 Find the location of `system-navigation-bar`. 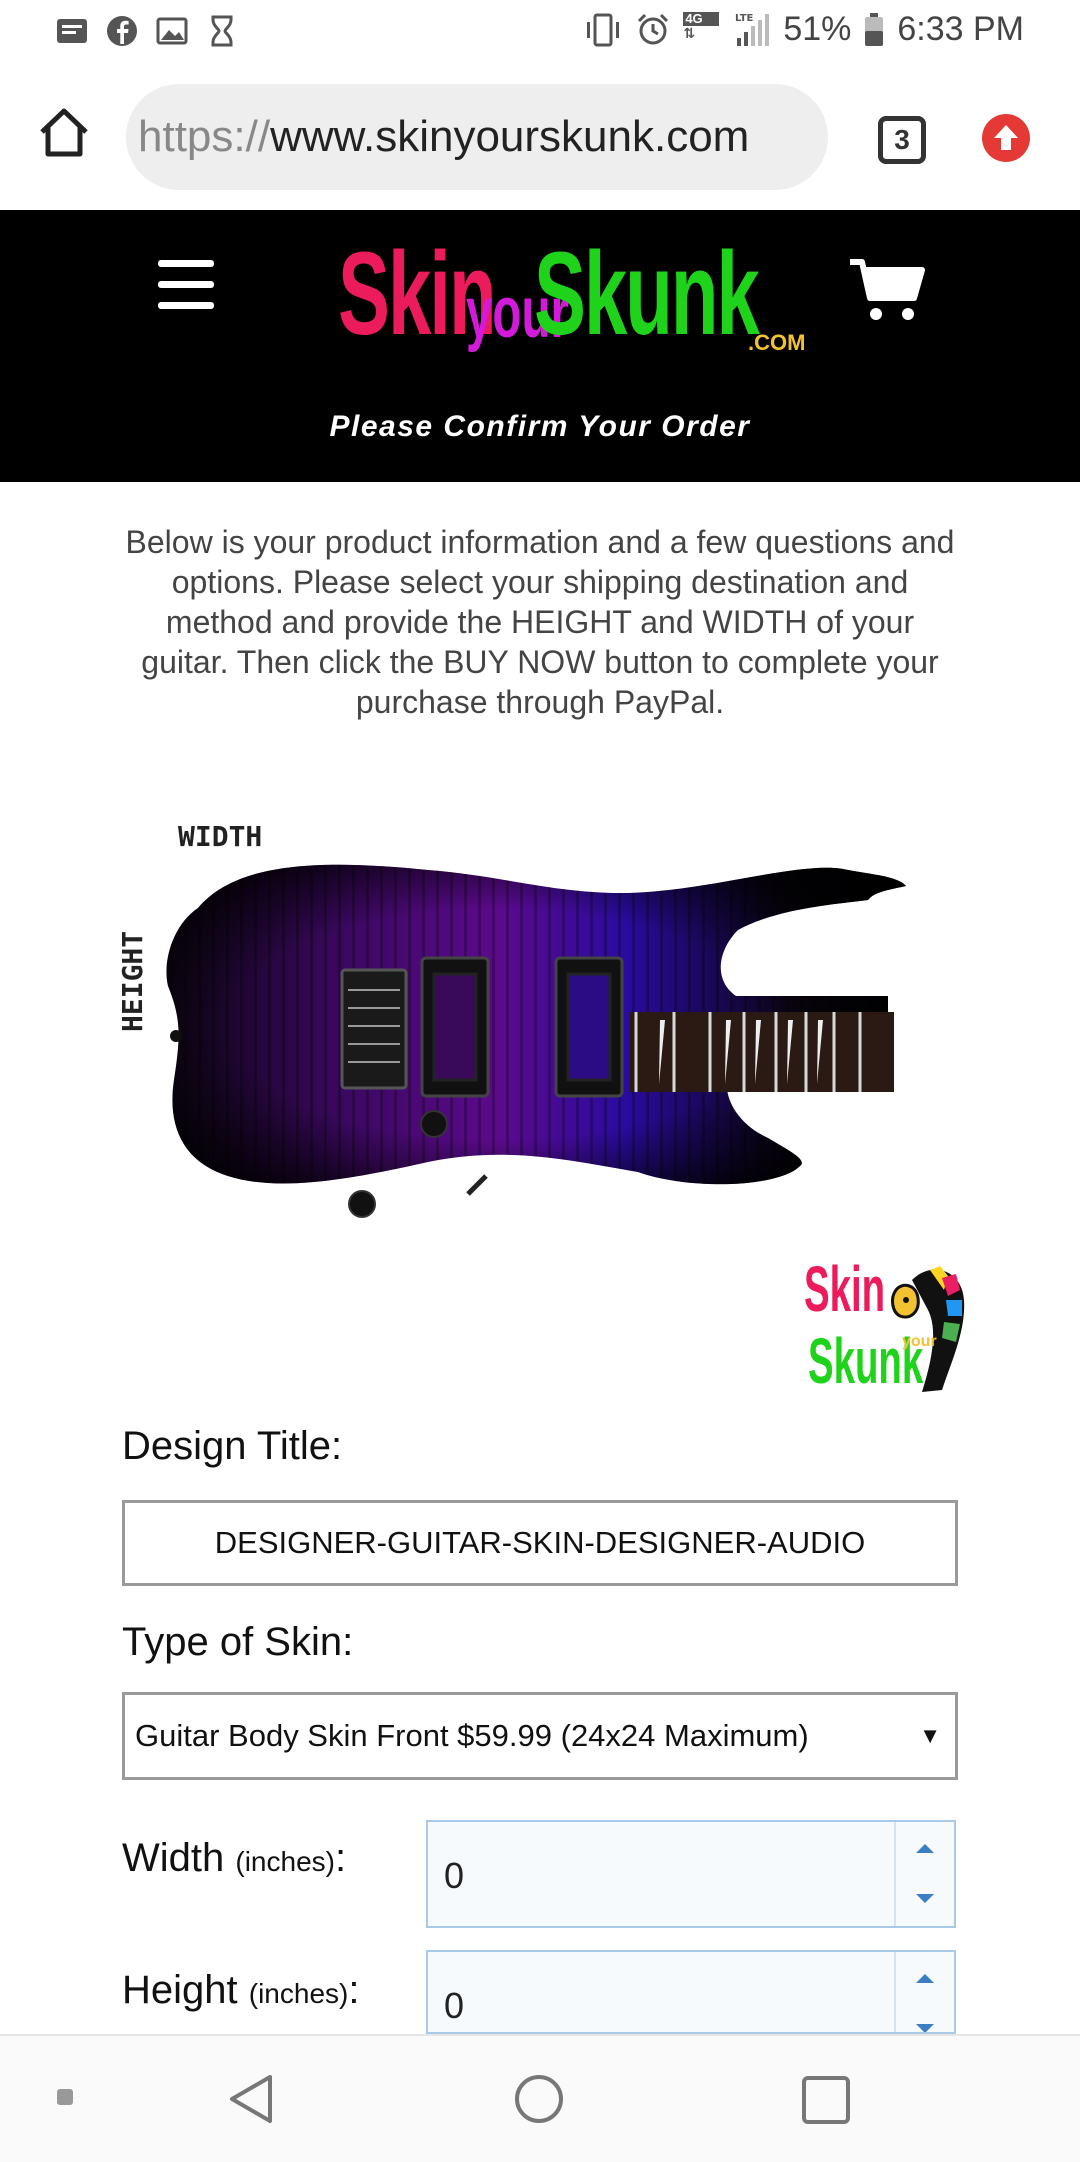

system-navigation-bar is located at coordinates (540, 2098).